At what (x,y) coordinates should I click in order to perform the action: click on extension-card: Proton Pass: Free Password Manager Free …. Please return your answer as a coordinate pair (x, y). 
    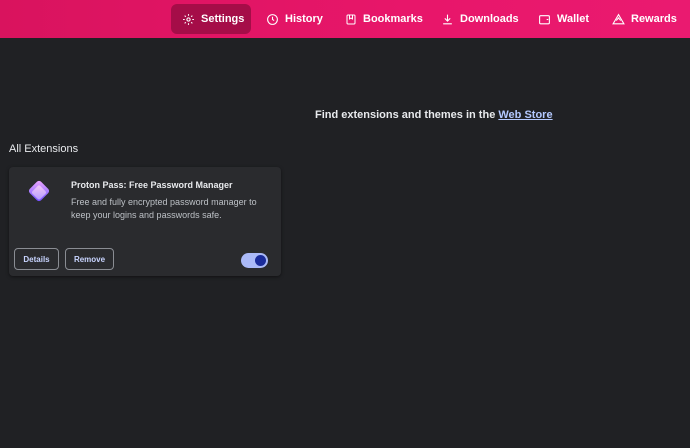
    Looking at the image, I should click on (145, 221).